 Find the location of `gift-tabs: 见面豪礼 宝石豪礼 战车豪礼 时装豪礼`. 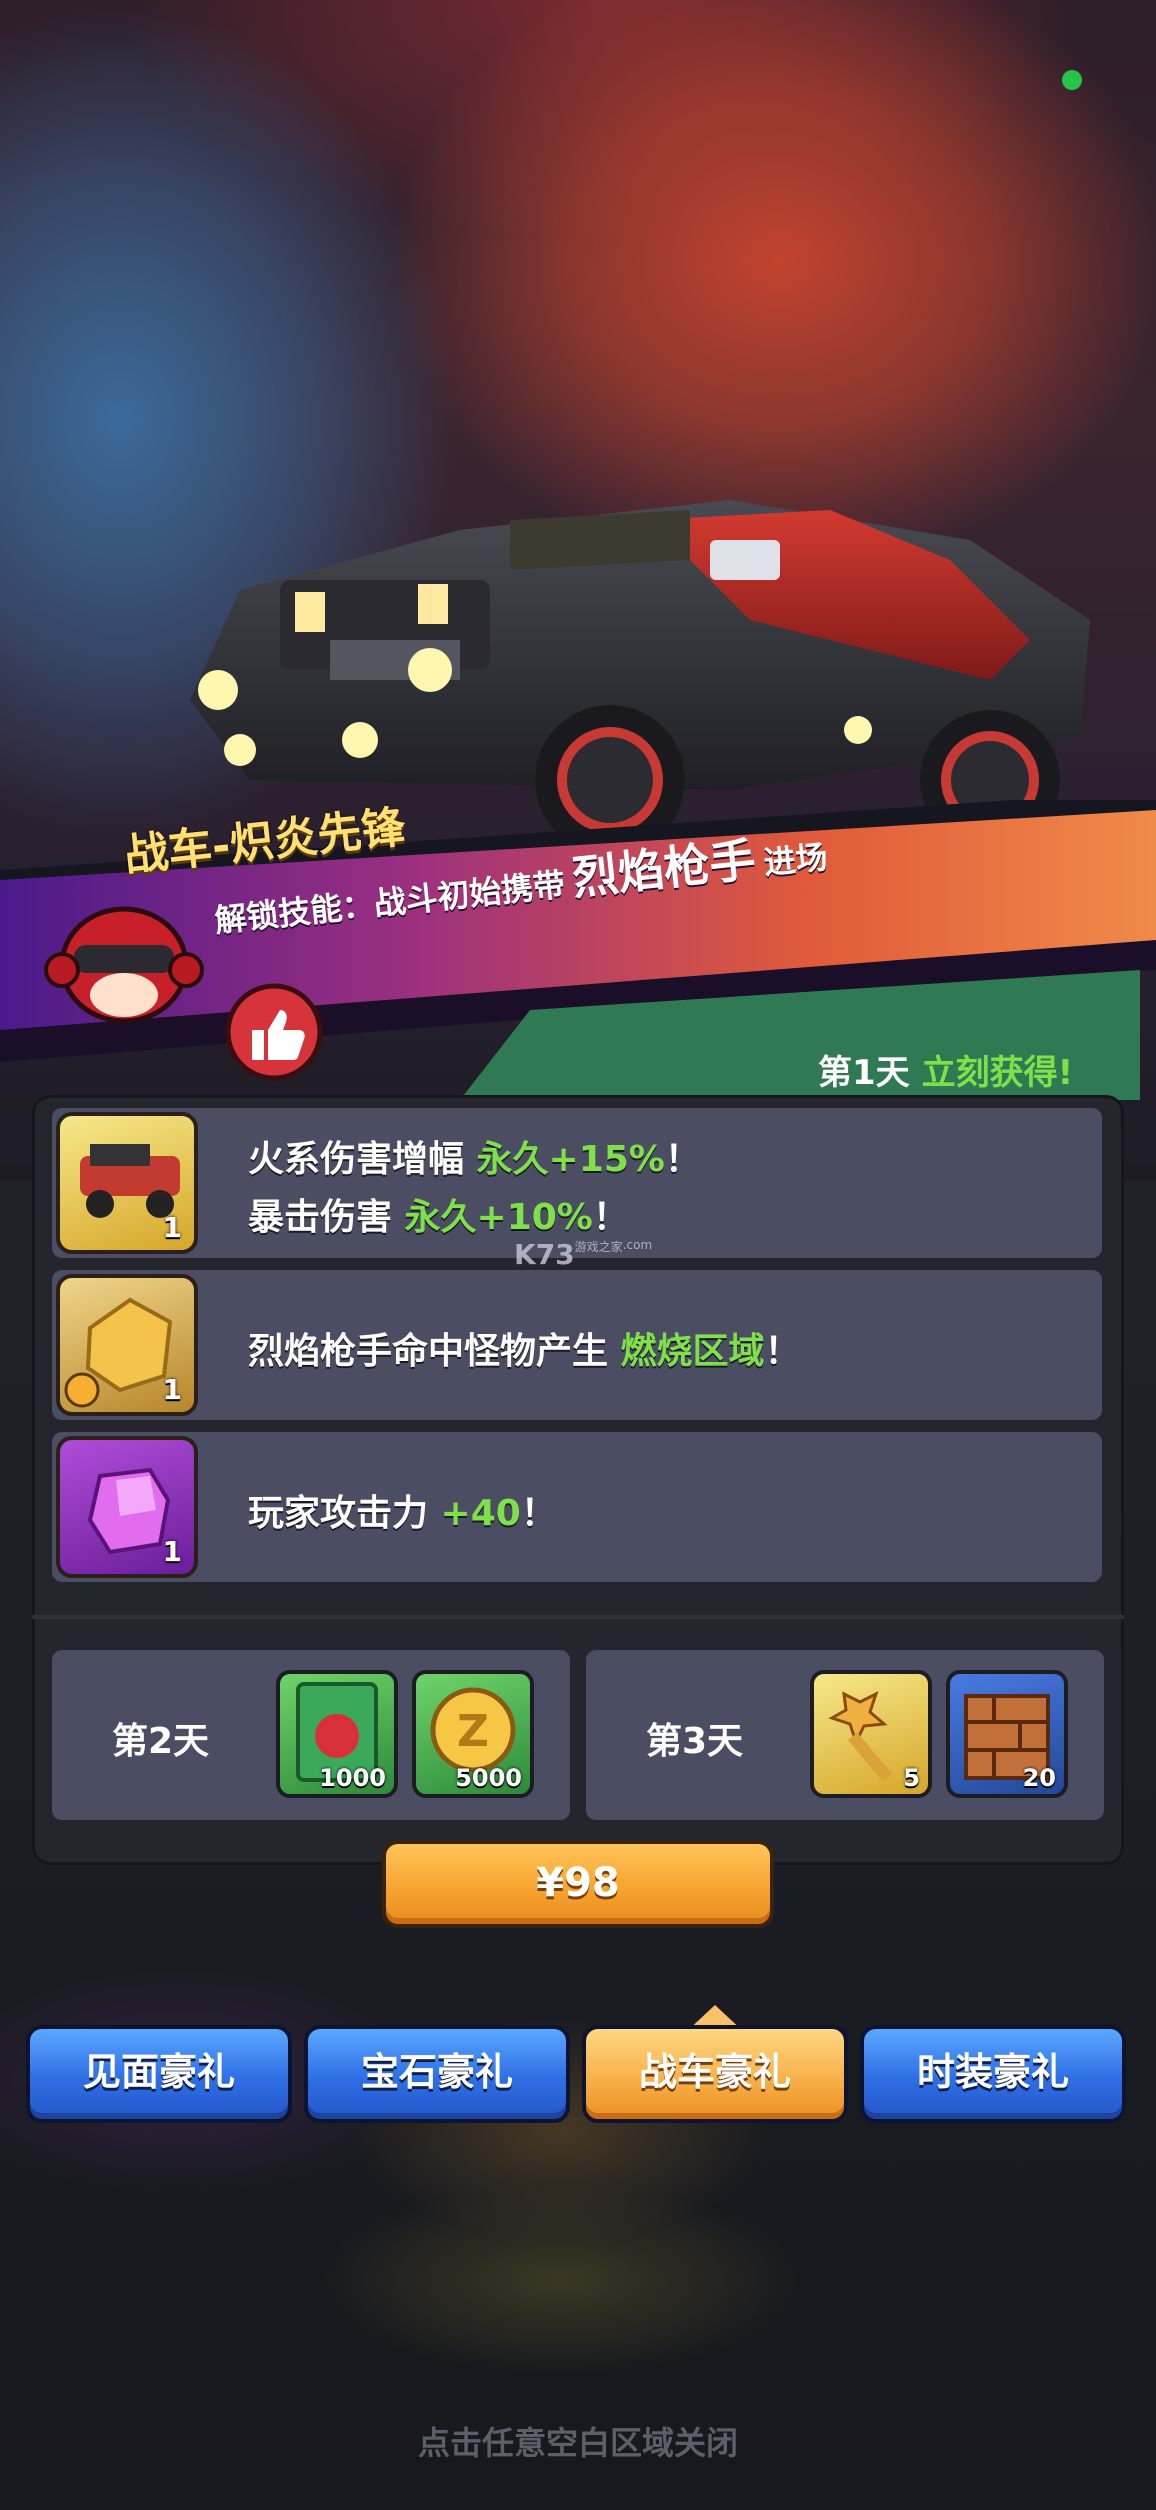

gift-tabs: 见面豪礼 宝石豪礼 战车豪礼 时装豪礼 is located at coordinates (578, 2077).